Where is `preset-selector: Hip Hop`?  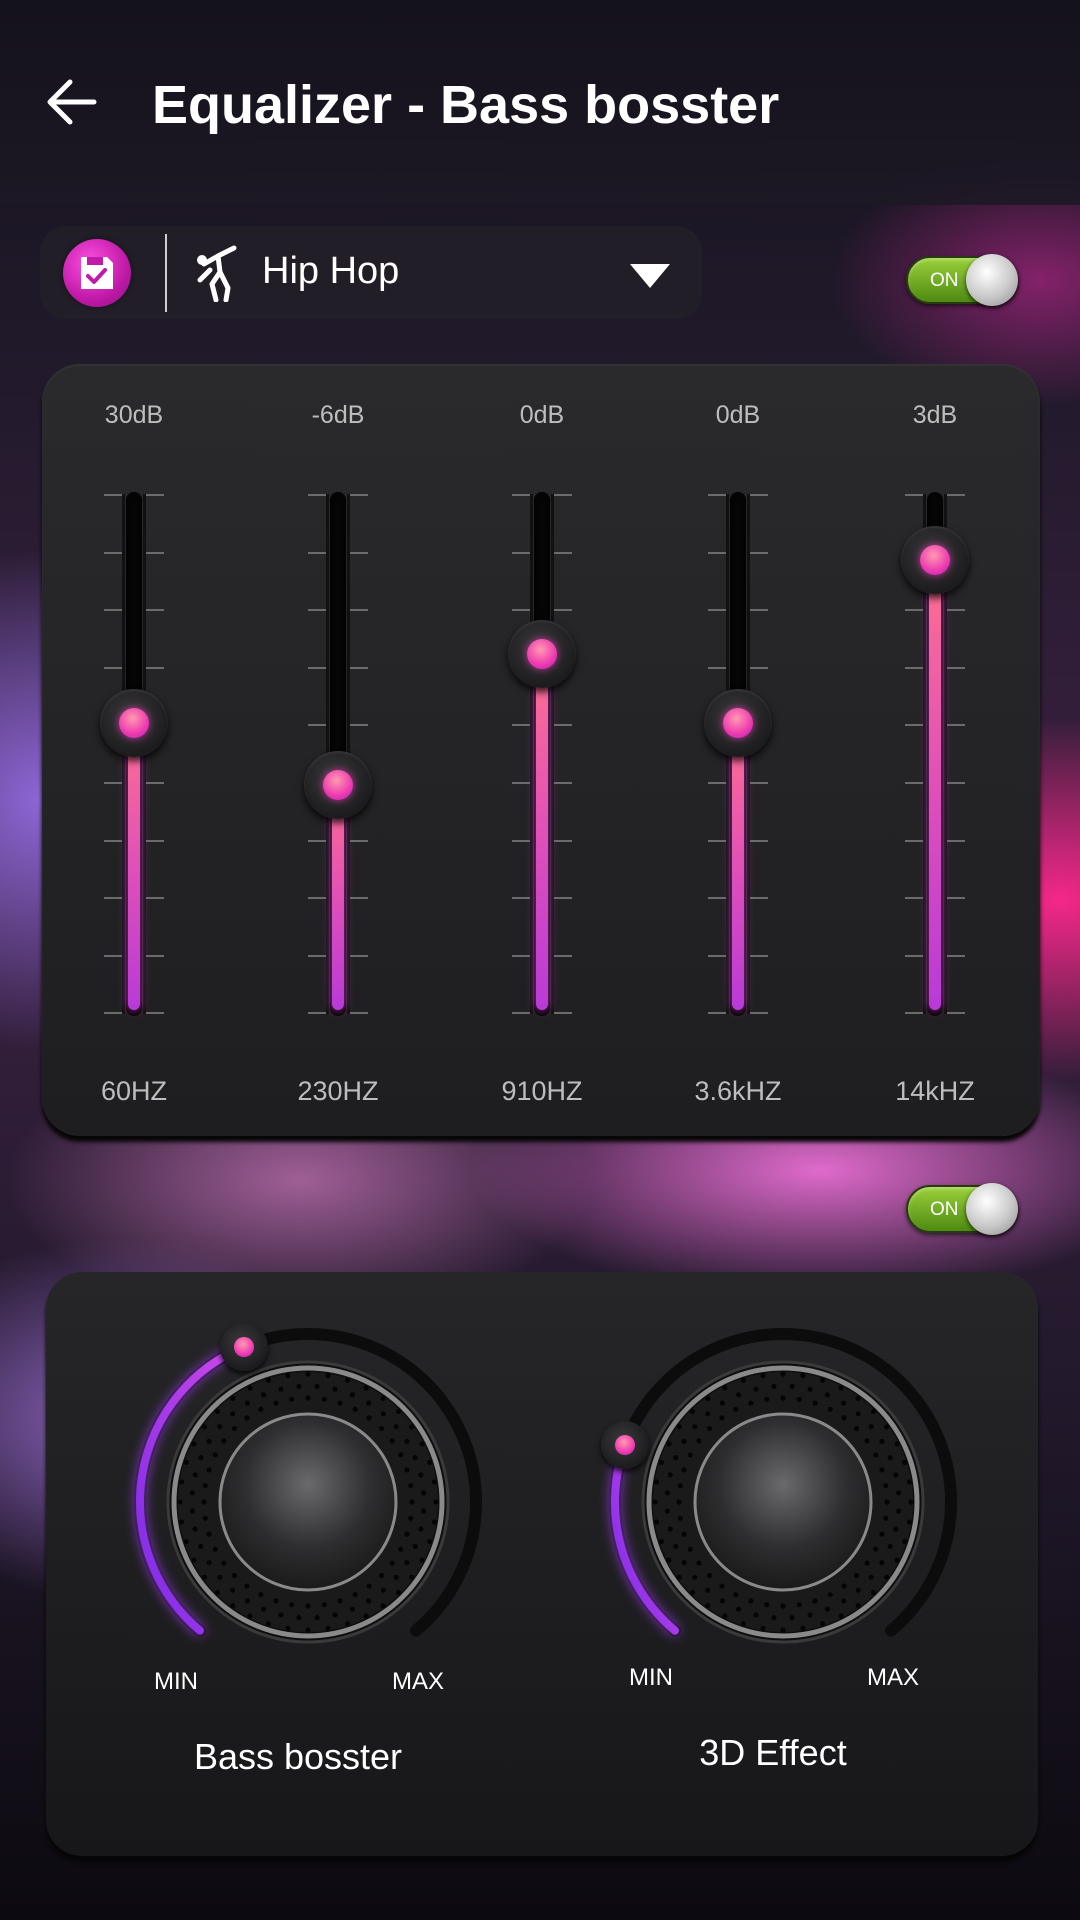 preset-selector: Hip Hop is located at coordinates (371, 272).